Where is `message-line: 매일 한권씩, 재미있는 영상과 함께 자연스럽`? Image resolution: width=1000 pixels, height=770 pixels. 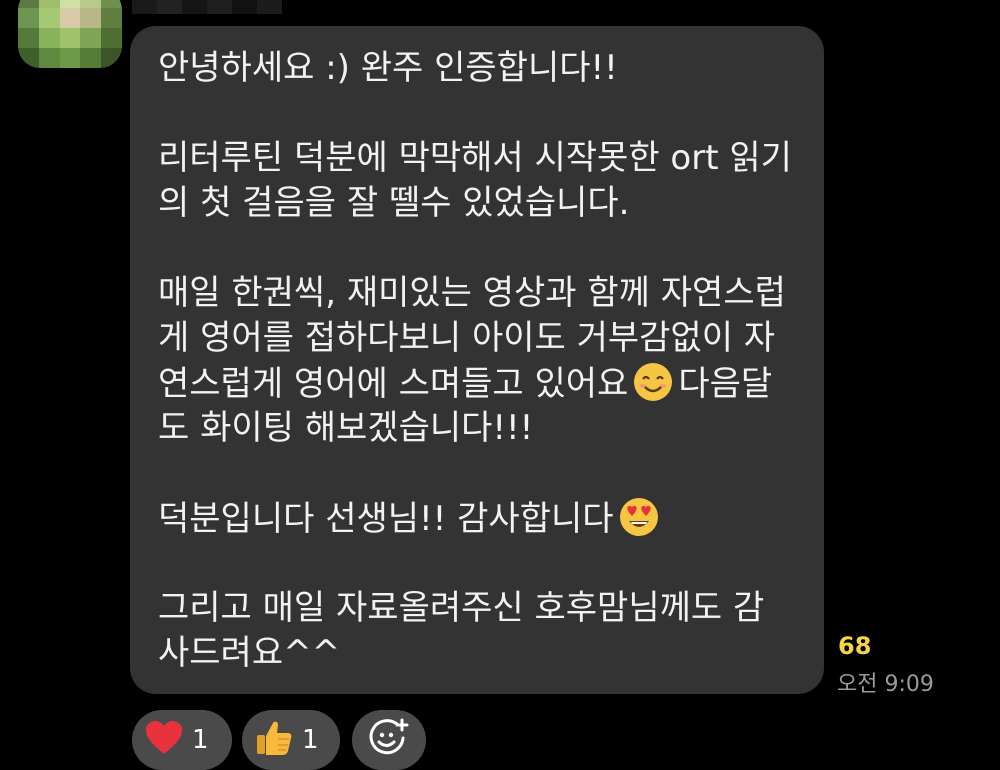
message-line: 매일 한권씩, 재미있는 영상과 함께 자연스럽 is located at coordinates (472, 293).